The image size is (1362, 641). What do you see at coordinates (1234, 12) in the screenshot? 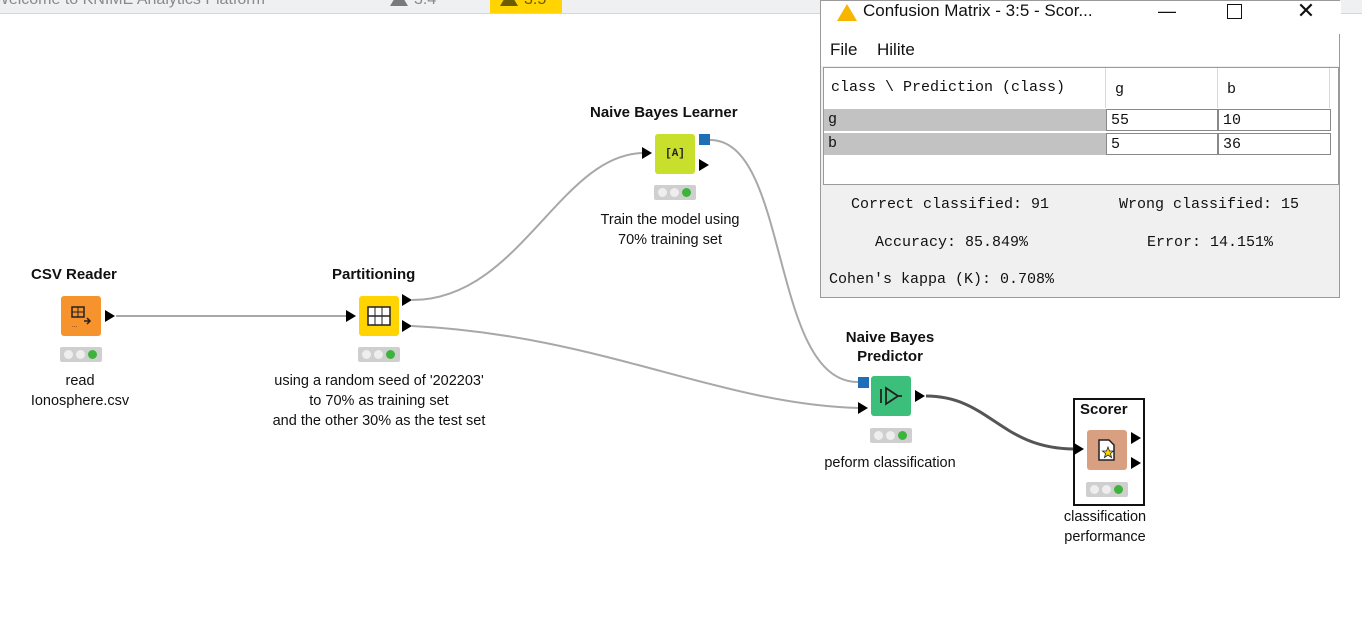
I see `maximize-icon` at bounding box center [1234, 12].